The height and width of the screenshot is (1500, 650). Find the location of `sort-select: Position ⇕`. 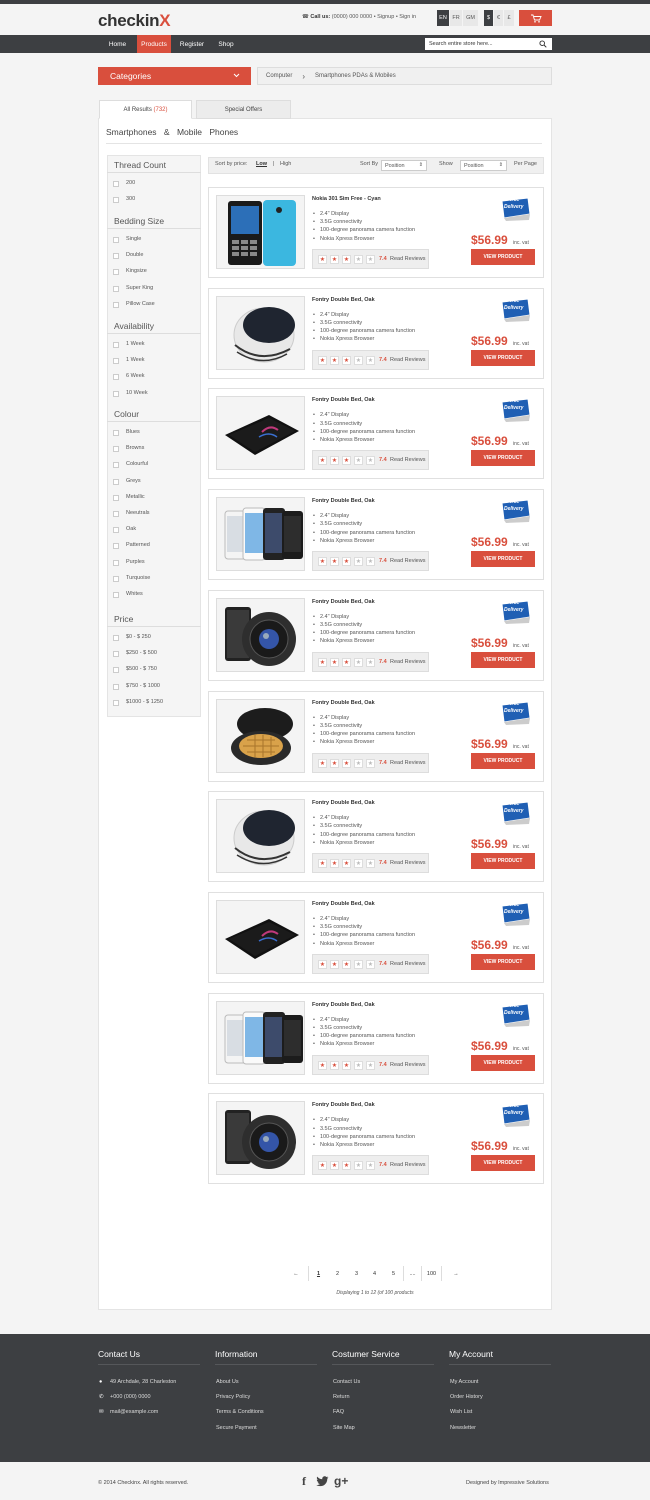

sort-select: Position ⇕ is located at coordinates (404, 165).